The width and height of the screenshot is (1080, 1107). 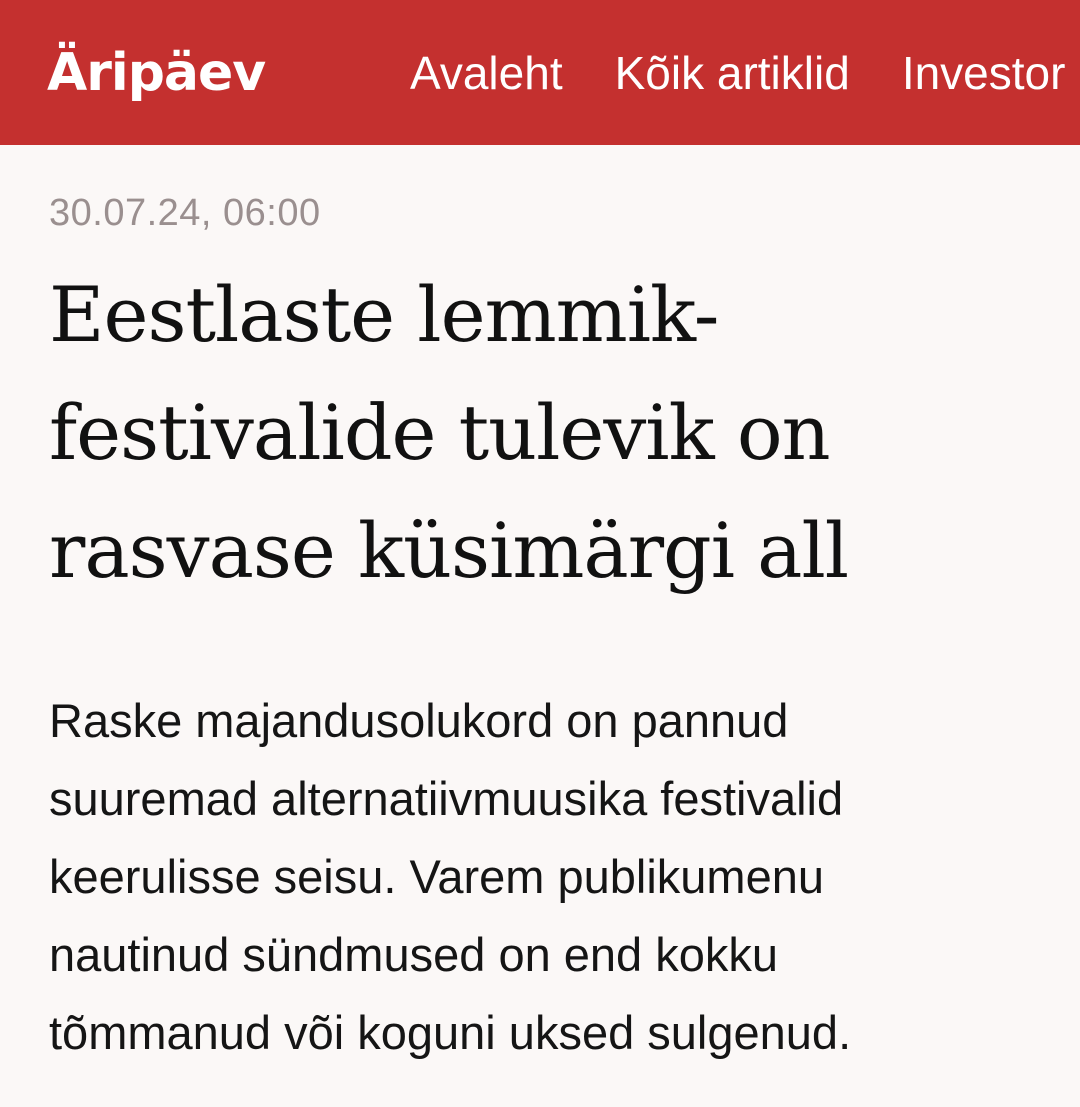 What do you see at coordinates (419, 720) in the screenshot?
I see `lead-line: Raske majandusolukord on pannud` at bounding box center [419, 720].